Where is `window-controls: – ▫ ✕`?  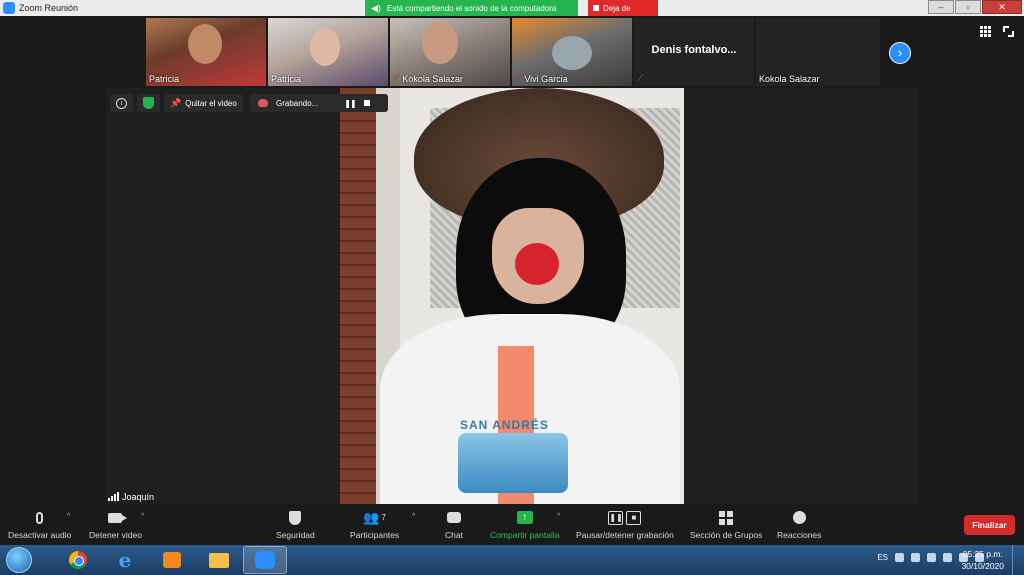
window-controls: – ▫ ✕ is located at coordinates (974, 7).